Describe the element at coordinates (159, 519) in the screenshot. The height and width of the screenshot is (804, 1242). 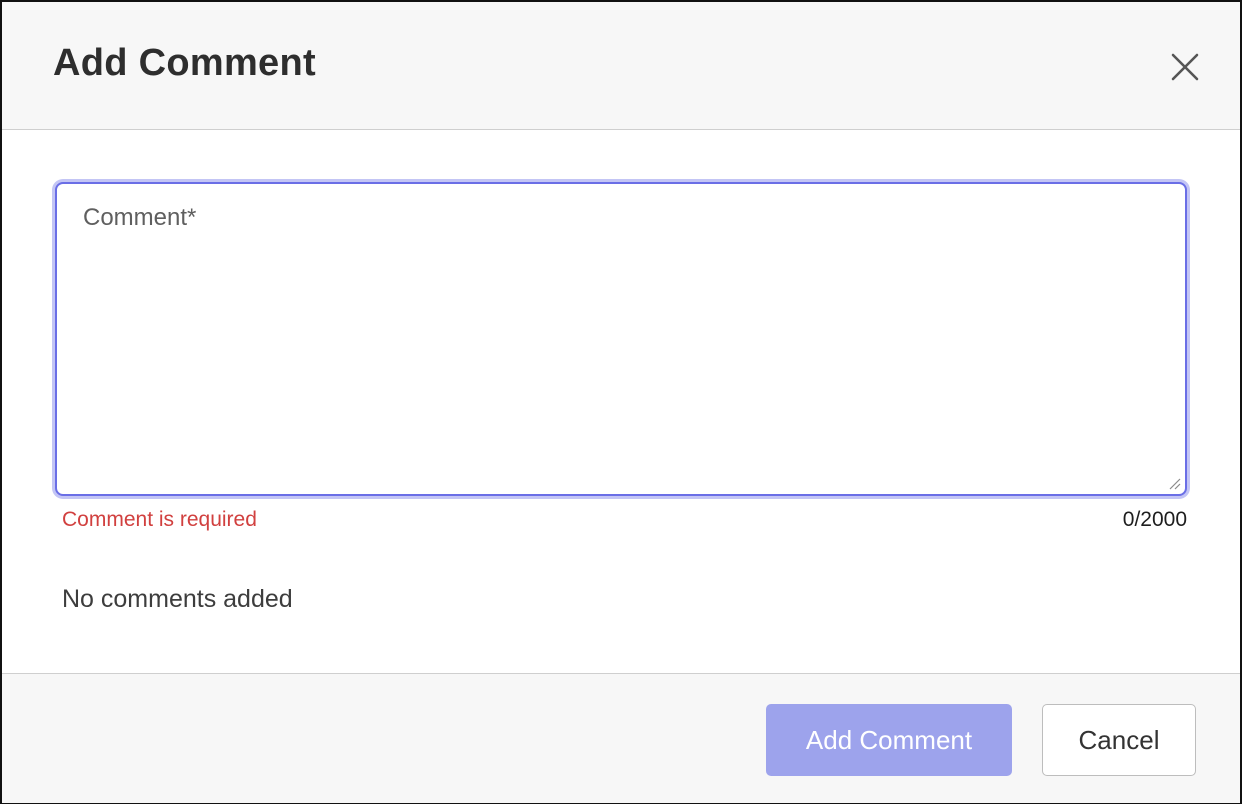
I see `comment-error-message: Comment is required` at that location.